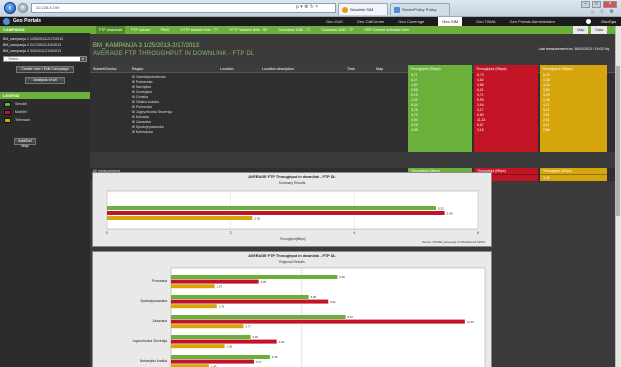 The height and width of the screenshot is (367, 621). What do you see at coordinates (371, 21) in the screenshot?
I see `app-nav-item: Geo CallCentre` at bounding box center [371, 21].